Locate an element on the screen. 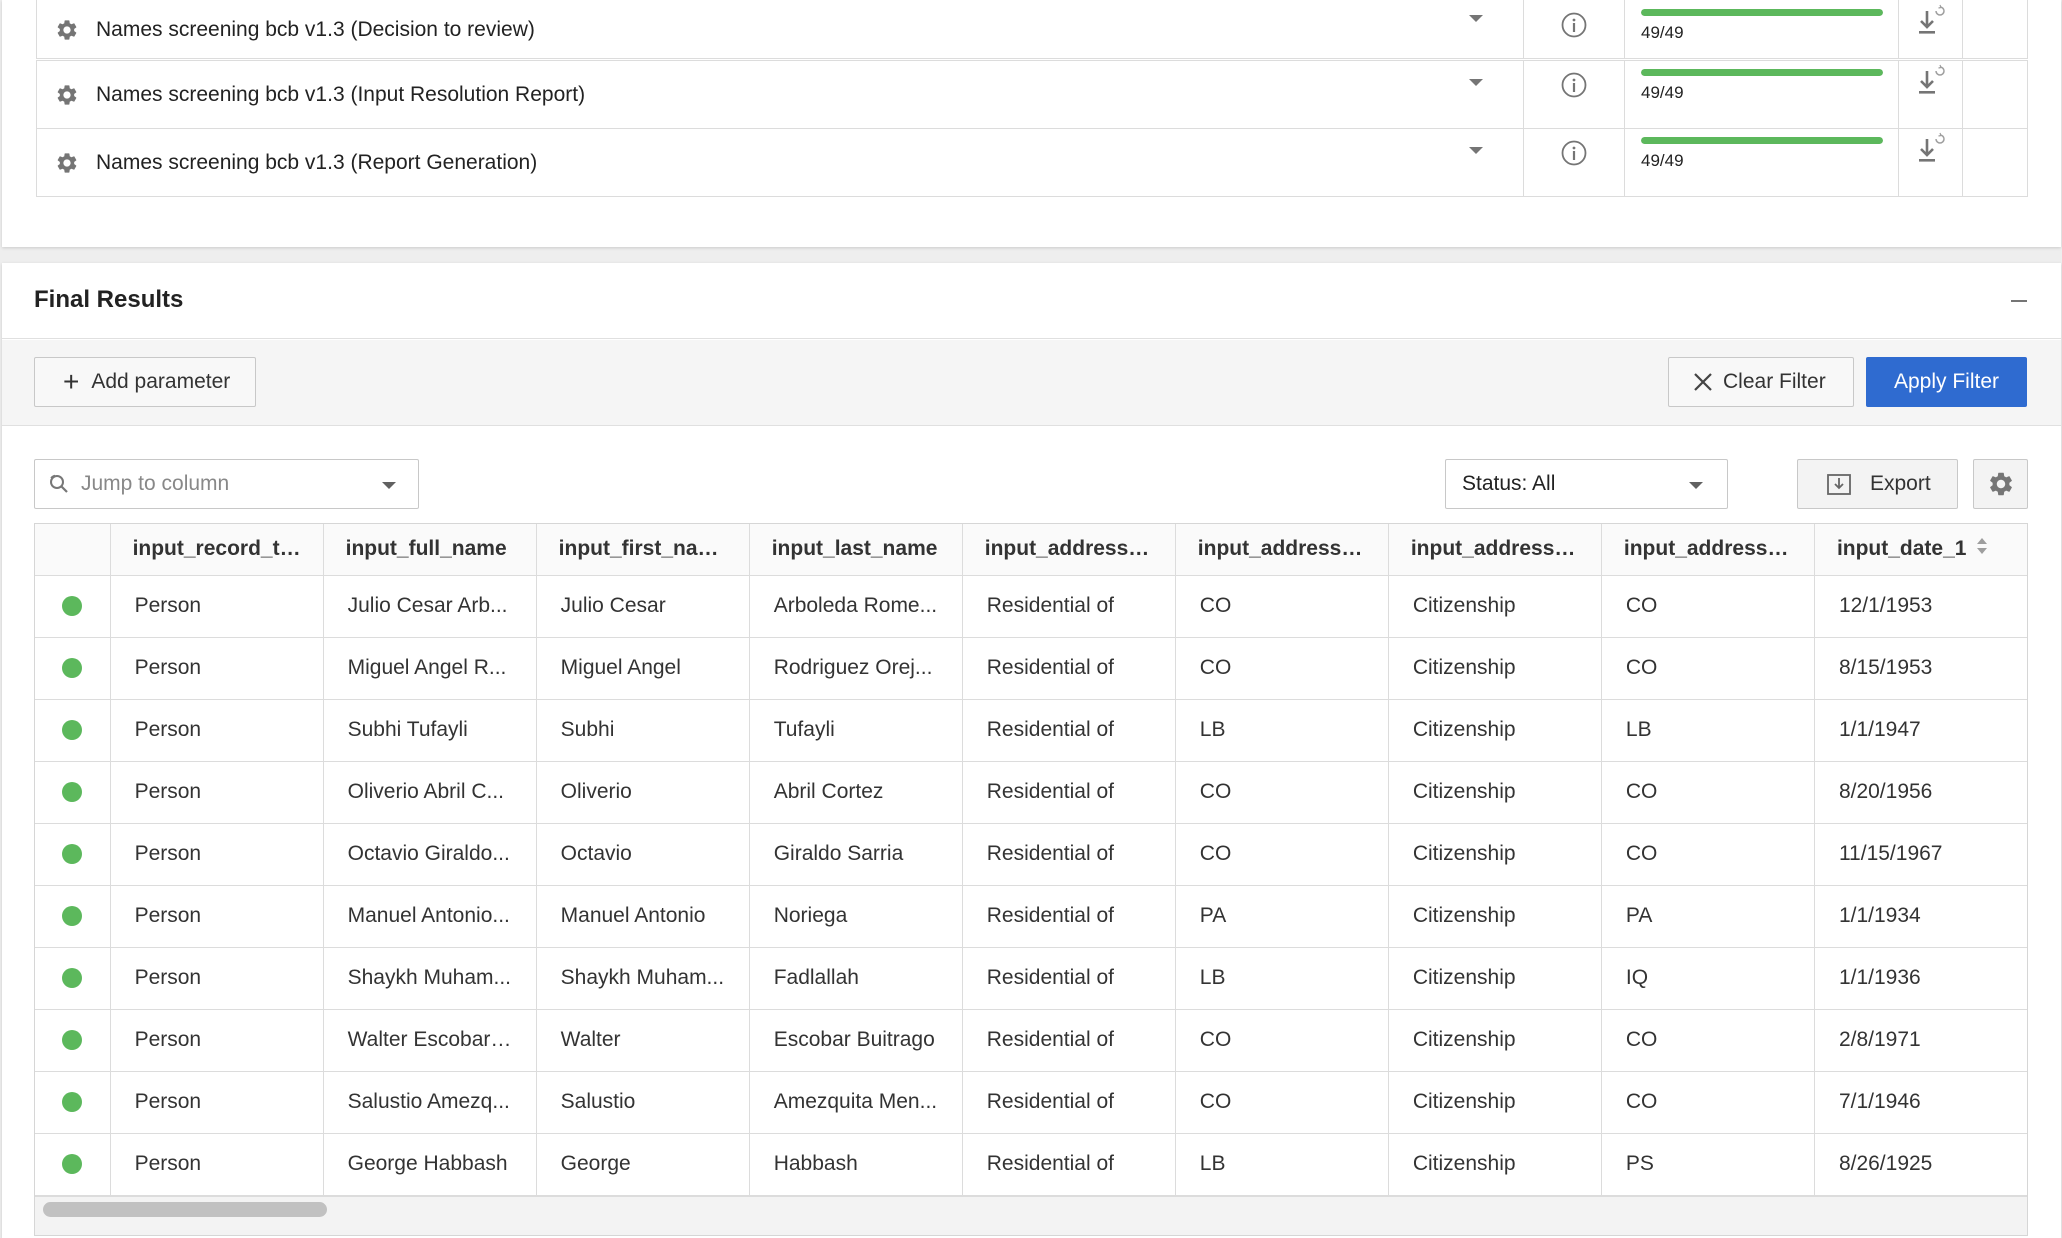 This screenshot has width=2062, height=1238. progress-count: 49/49 is located at coordinates (1662, 32).